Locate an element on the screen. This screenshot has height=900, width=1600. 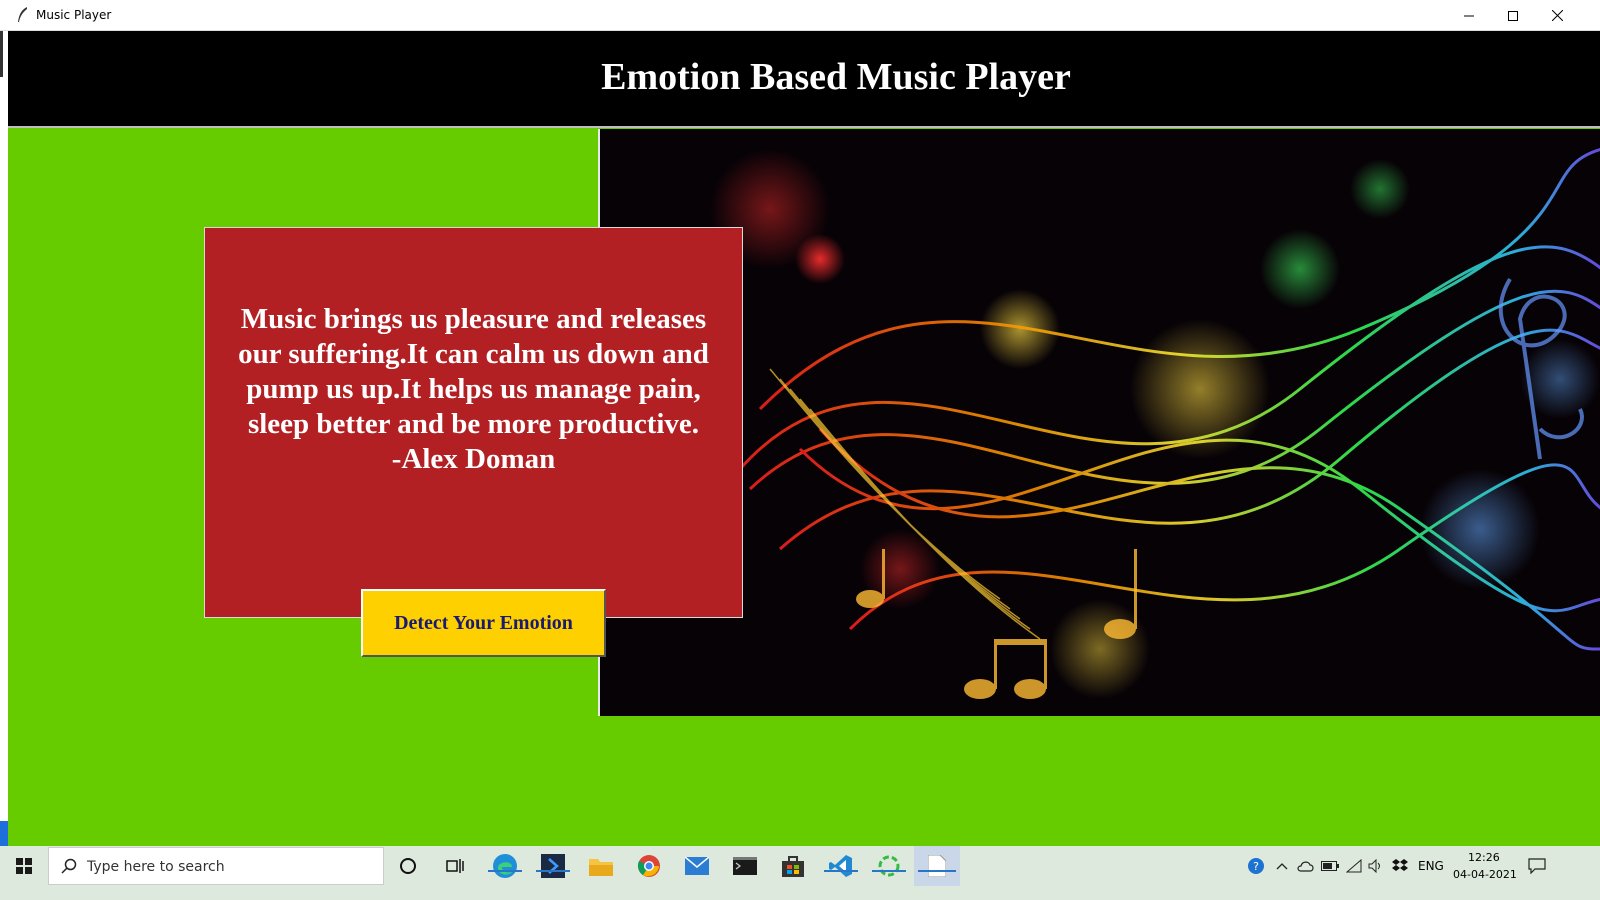
wifi-icon is located at coordinates (1354, 866).